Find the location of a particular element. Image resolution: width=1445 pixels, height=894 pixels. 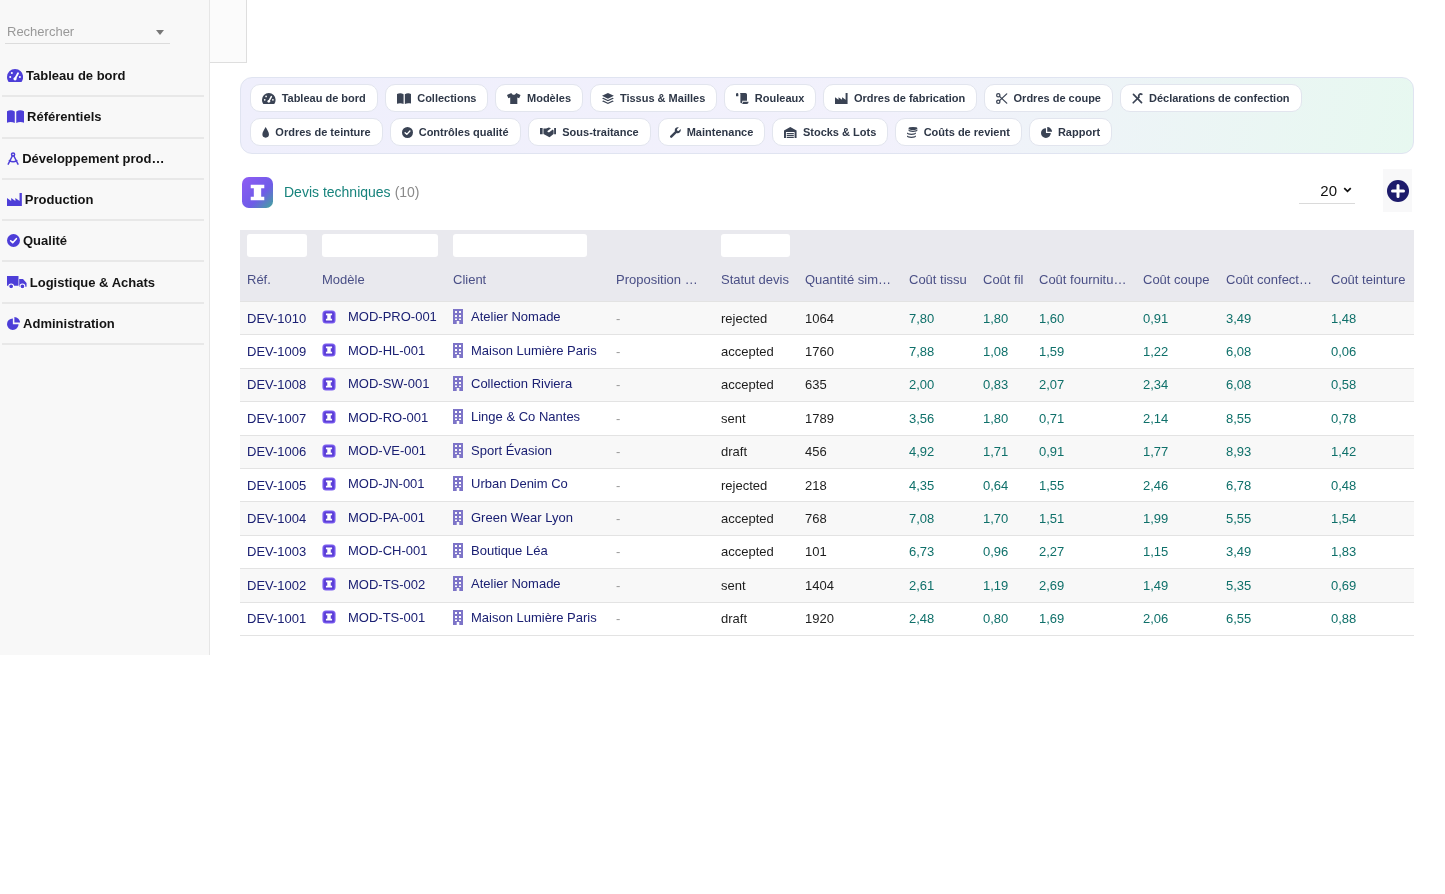

nav-chip: Ordres de fabrication is located at coordinates (900, 98).